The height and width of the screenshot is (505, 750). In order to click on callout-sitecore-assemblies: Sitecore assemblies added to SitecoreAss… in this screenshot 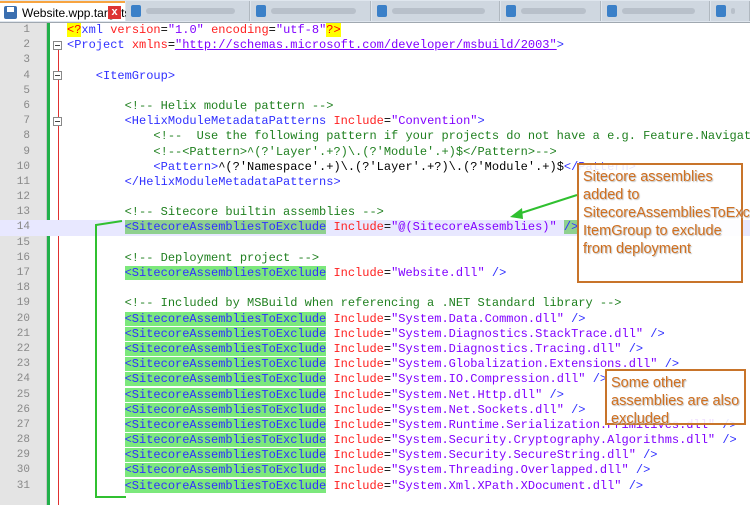, I will do `click(663, 223)`.